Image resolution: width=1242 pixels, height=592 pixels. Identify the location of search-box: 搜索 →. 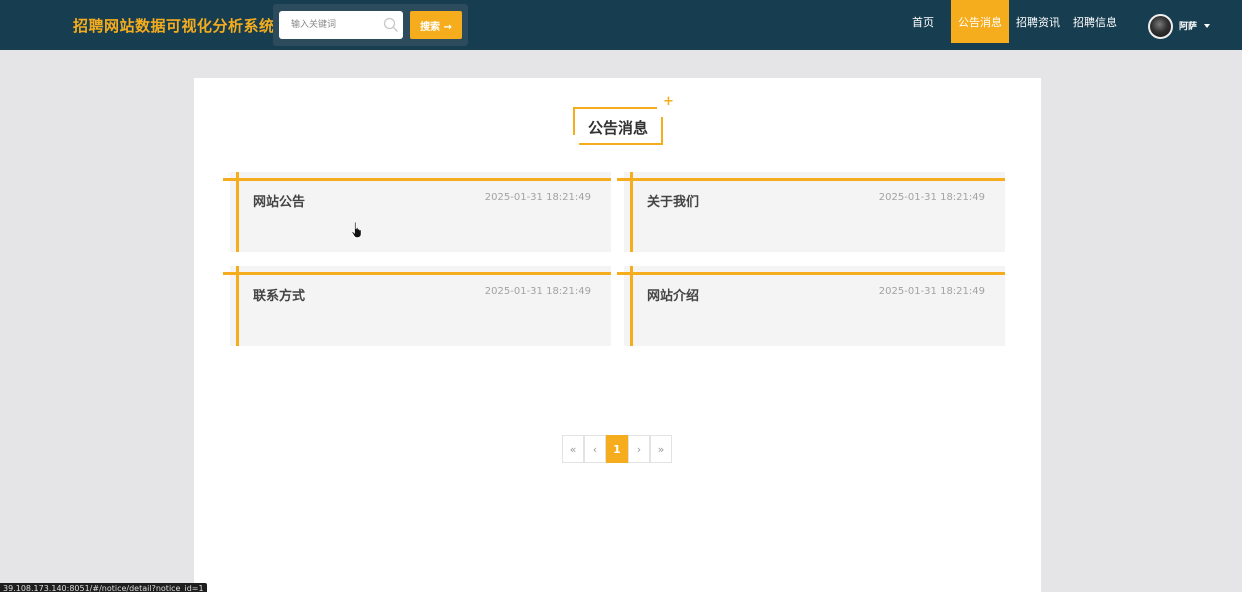
(370, 25).